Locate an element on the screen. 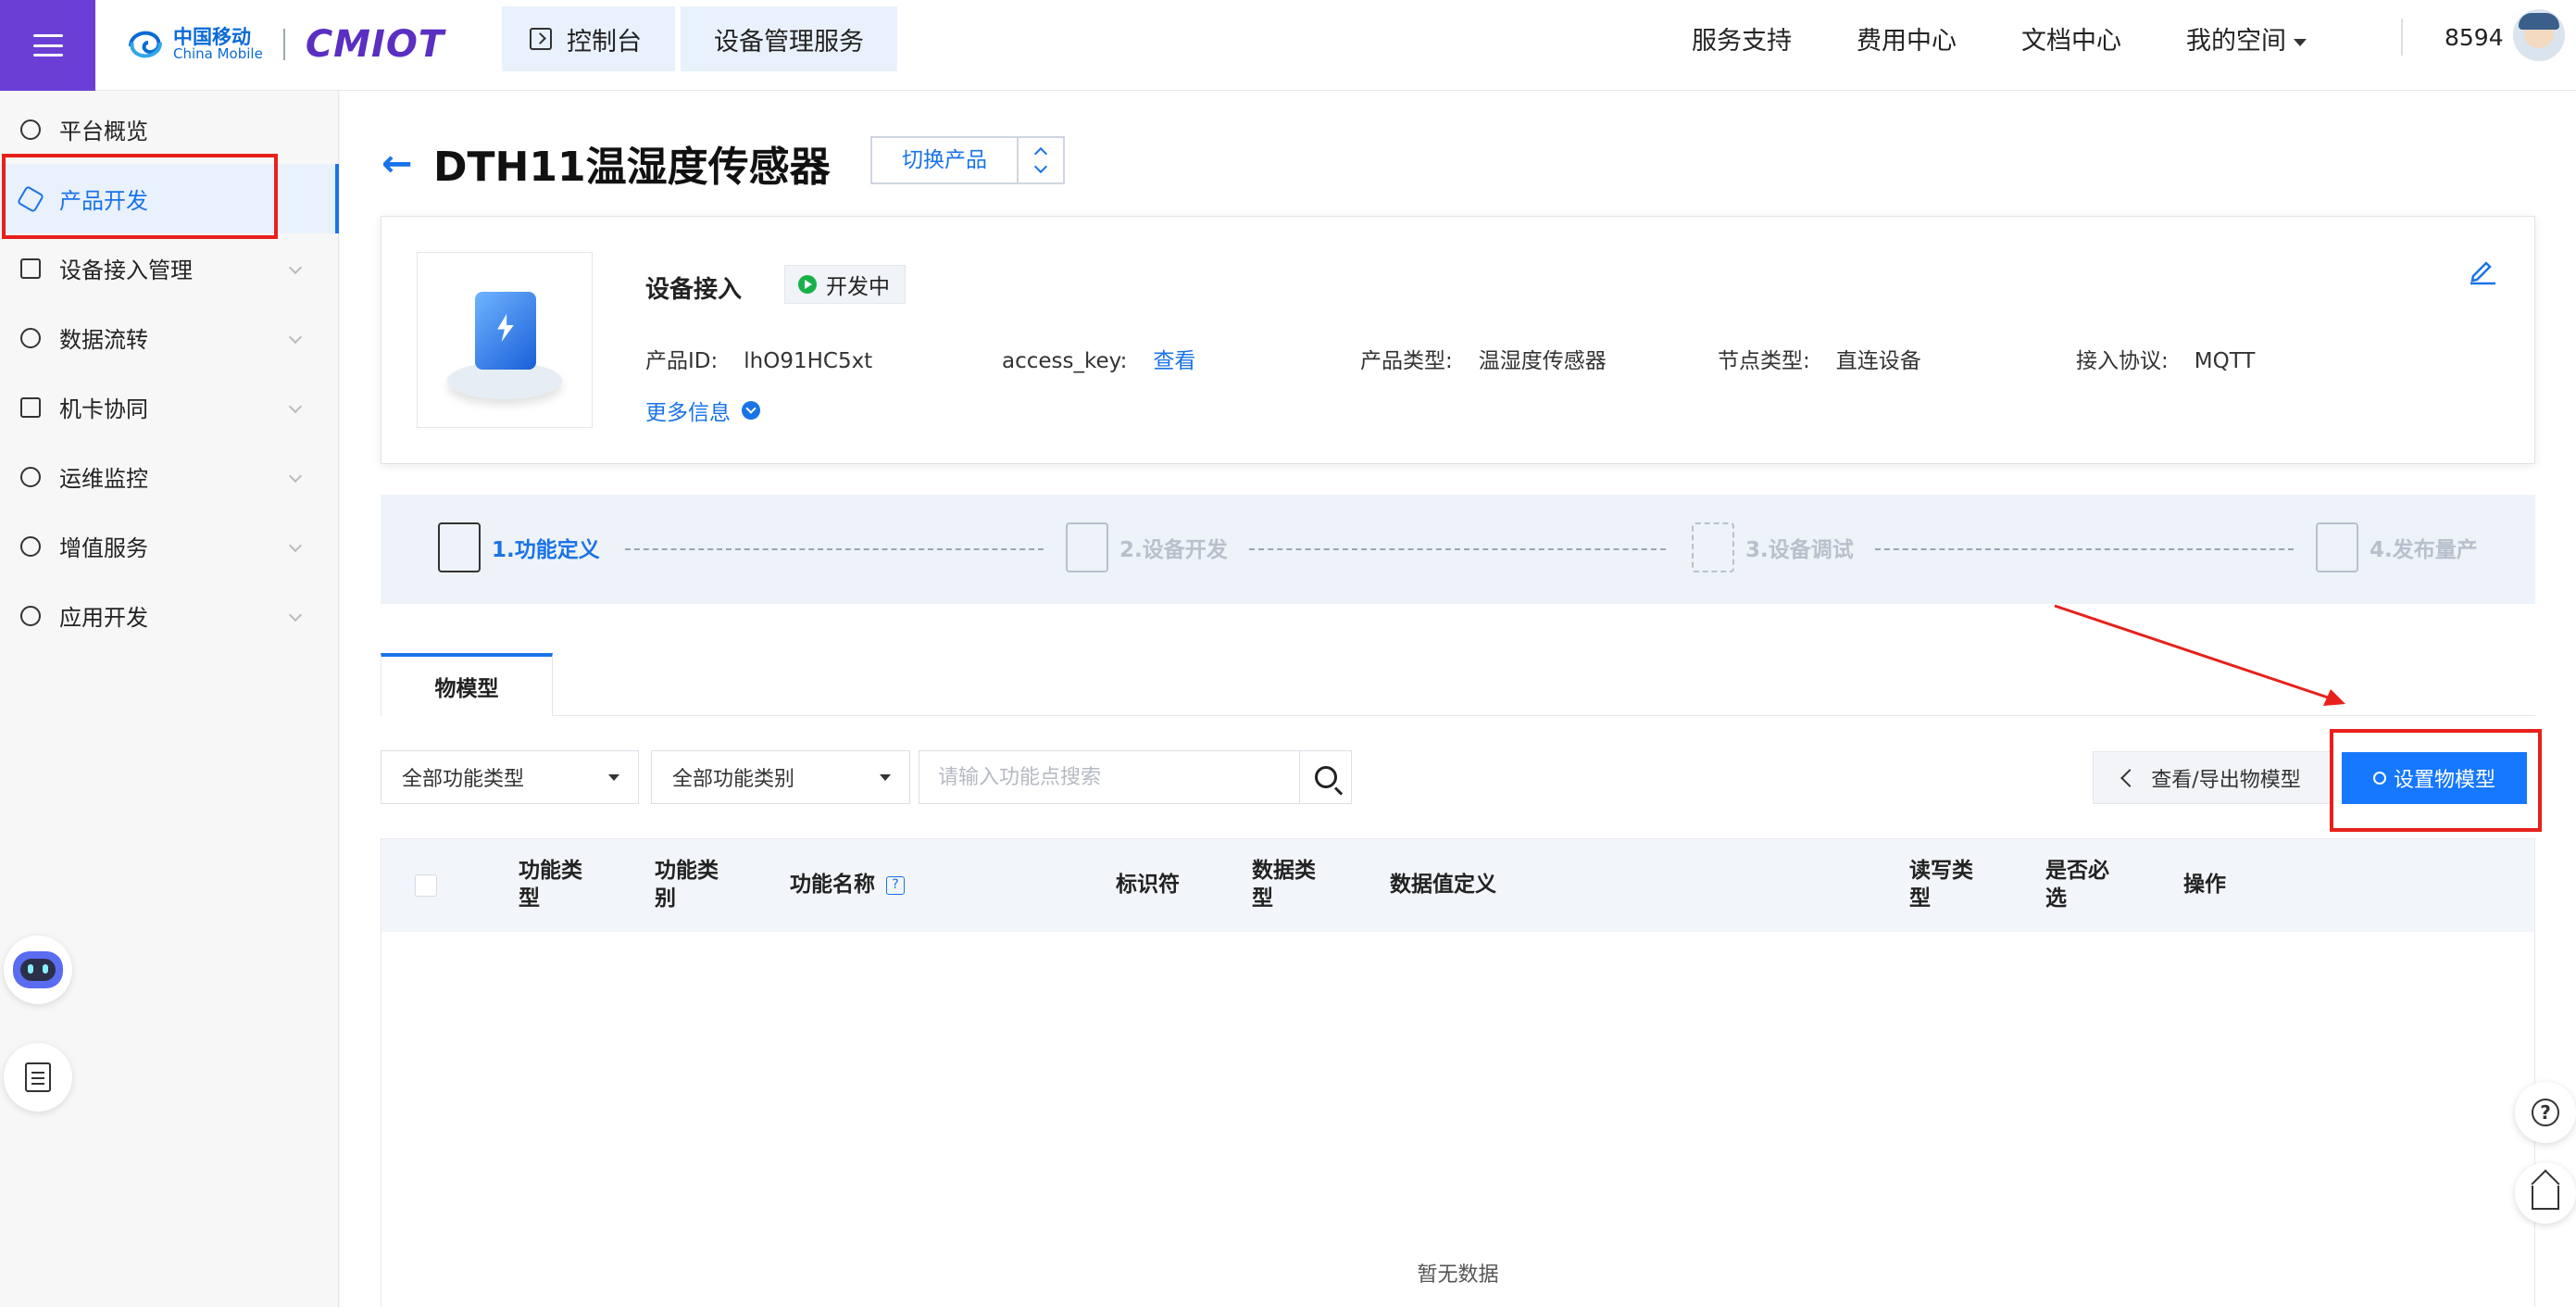  col-data-type: 数据类 型 is located at coordinates (1284, 885).